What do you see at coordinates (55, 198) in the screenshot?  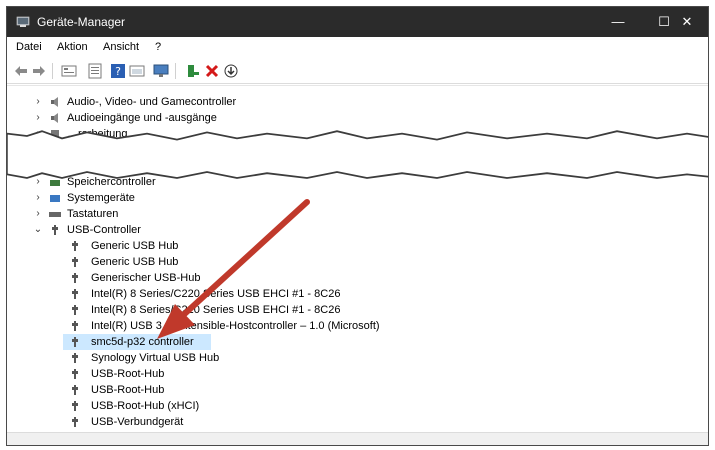 I see `folder-icon` at bounding box center [55, 198].